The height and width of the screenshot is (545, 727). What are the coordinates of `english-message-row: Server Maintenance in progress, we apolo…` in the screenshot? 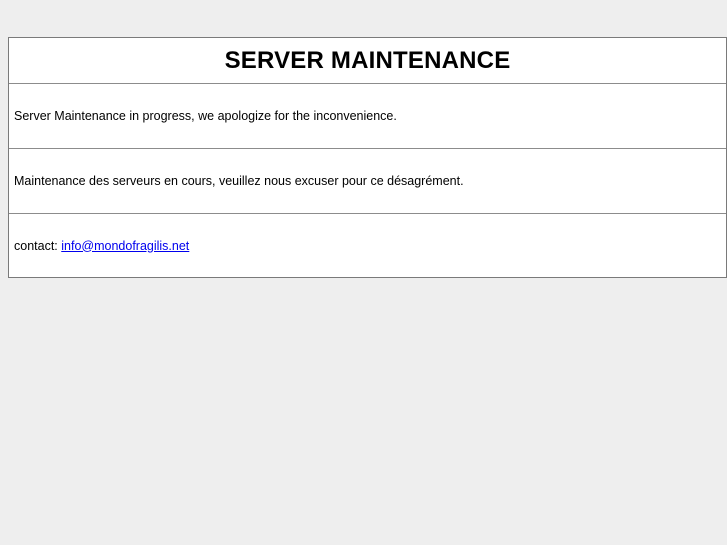 It's located at (367, 115).